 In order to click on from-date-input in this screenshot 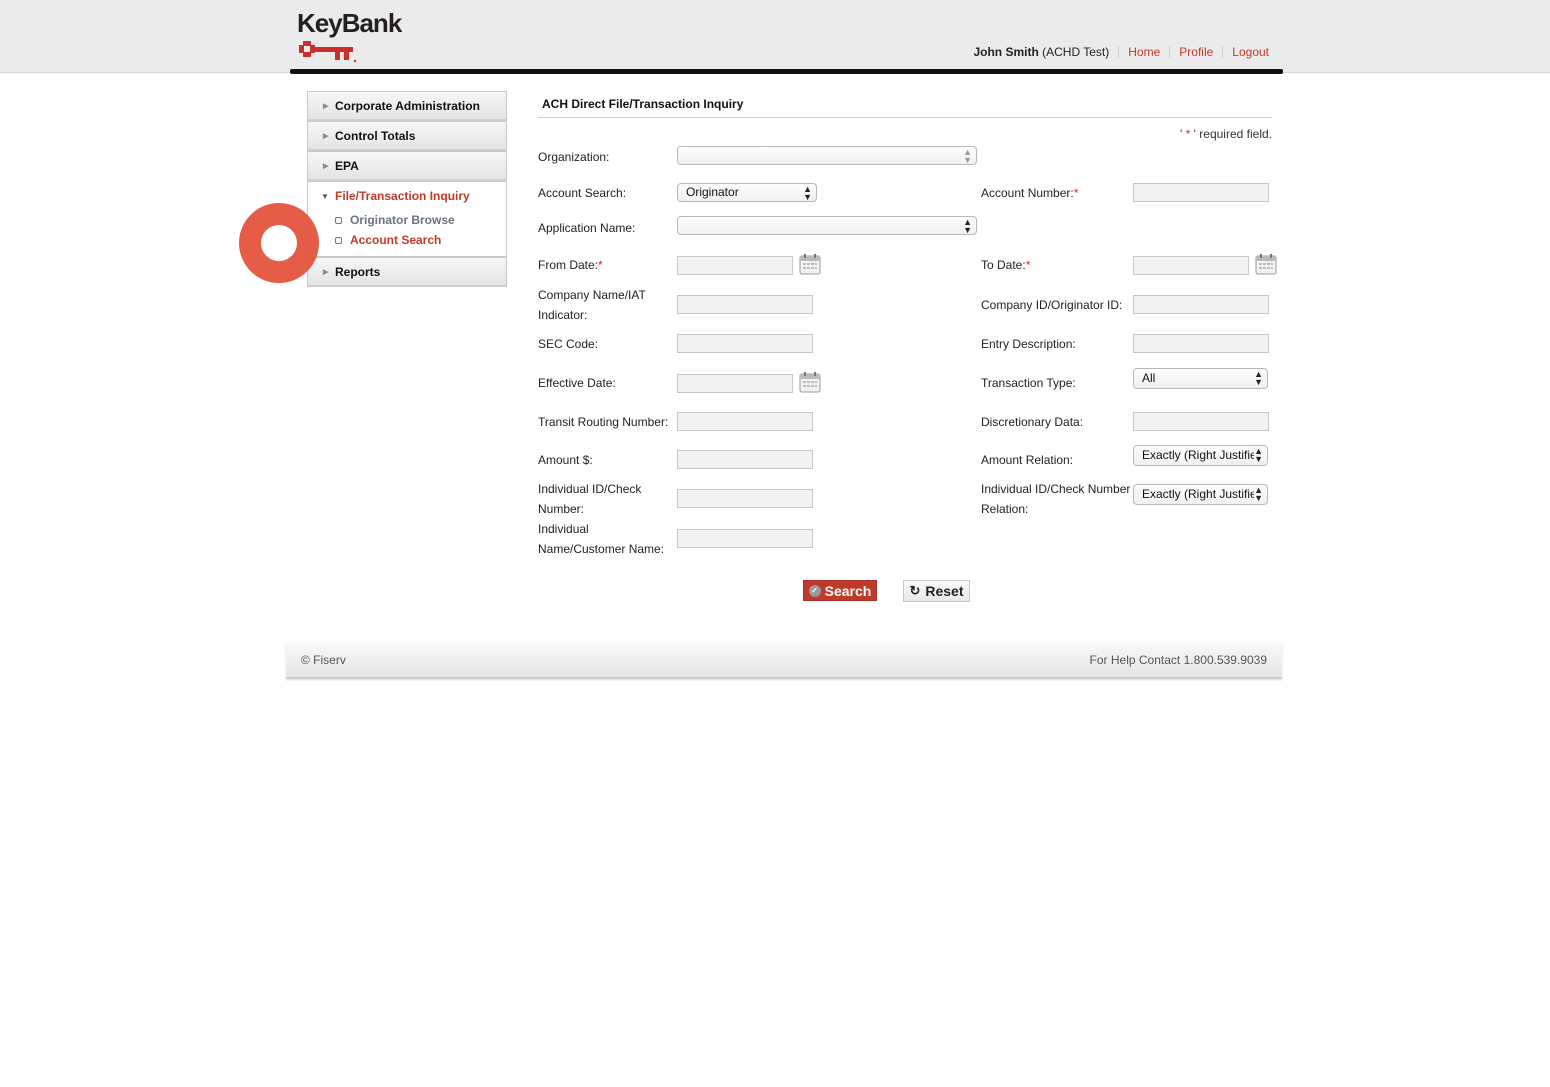, I will do `click(735, 265)`.